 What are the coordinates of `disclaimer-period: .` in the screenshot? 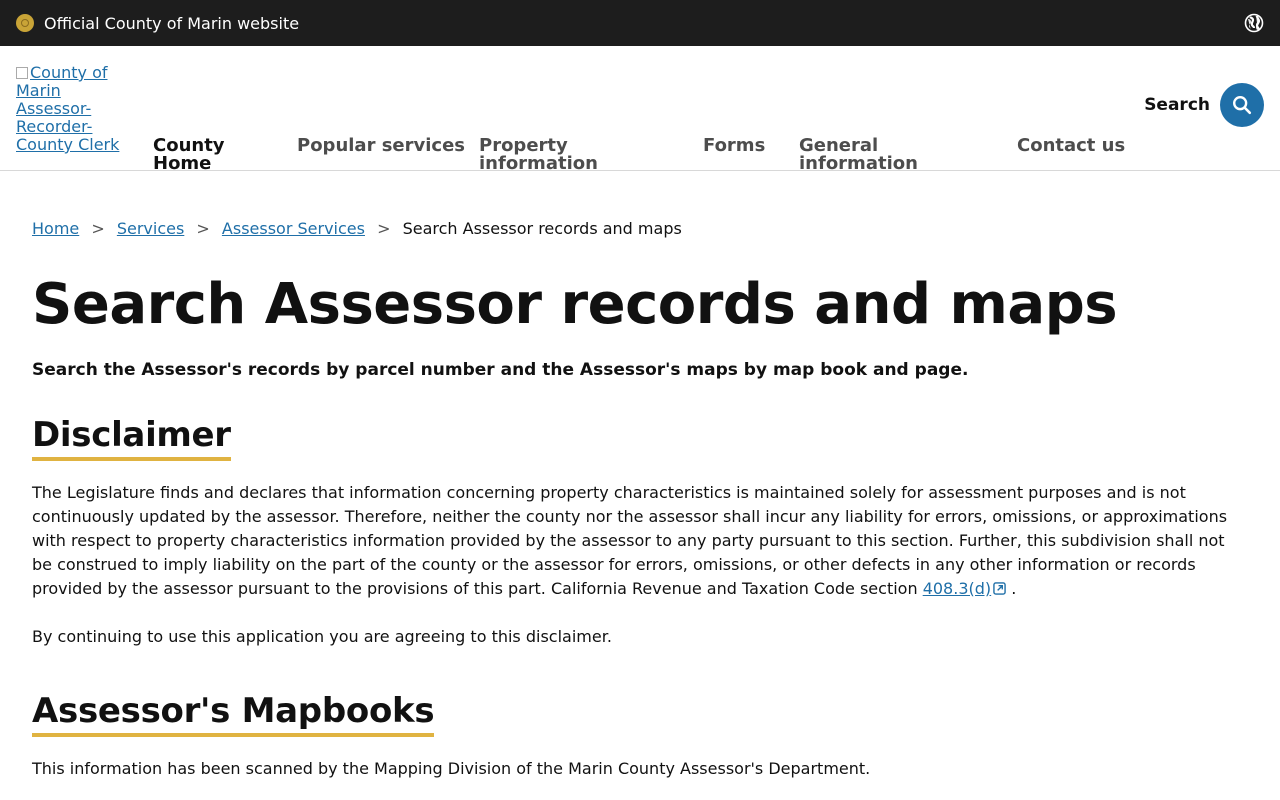 It's located at (1014, 588).